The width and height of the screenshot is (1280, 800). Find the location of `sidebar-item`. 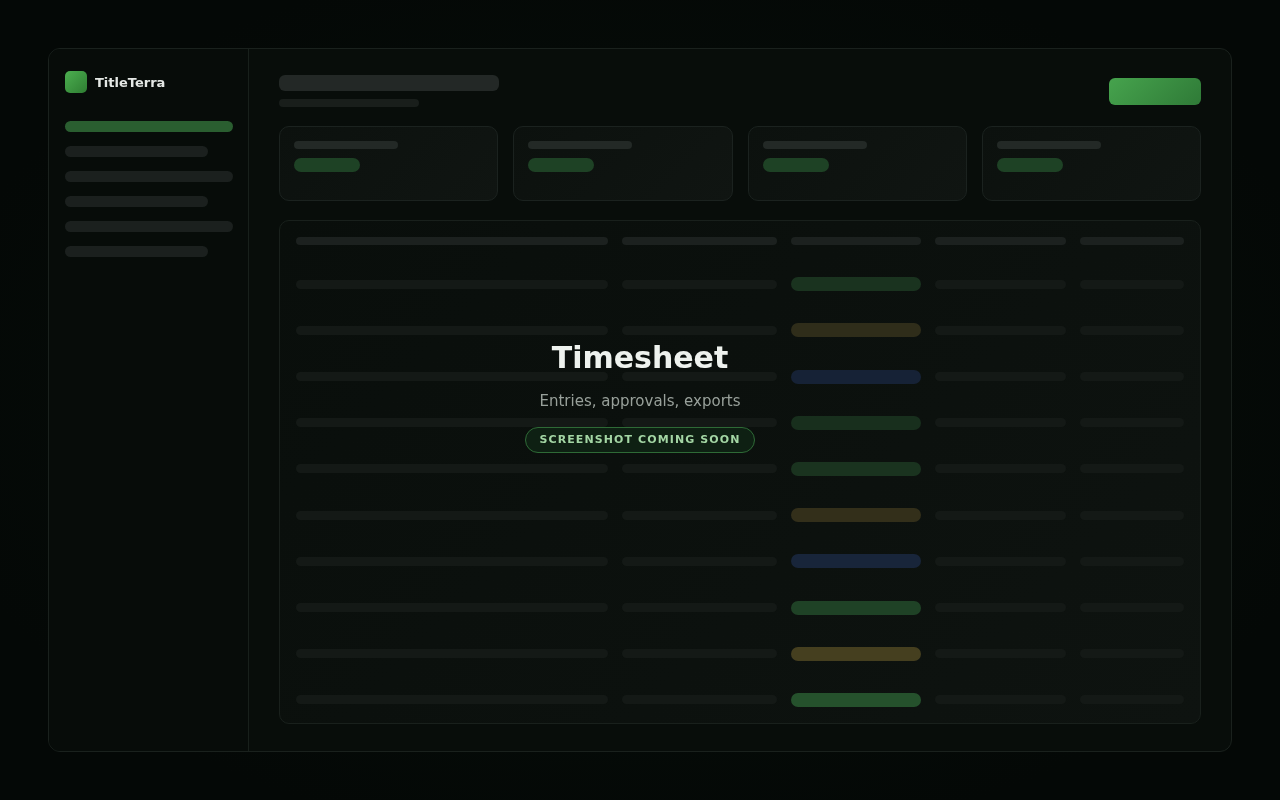

sidebar-item is located at coordinates (149, 126).